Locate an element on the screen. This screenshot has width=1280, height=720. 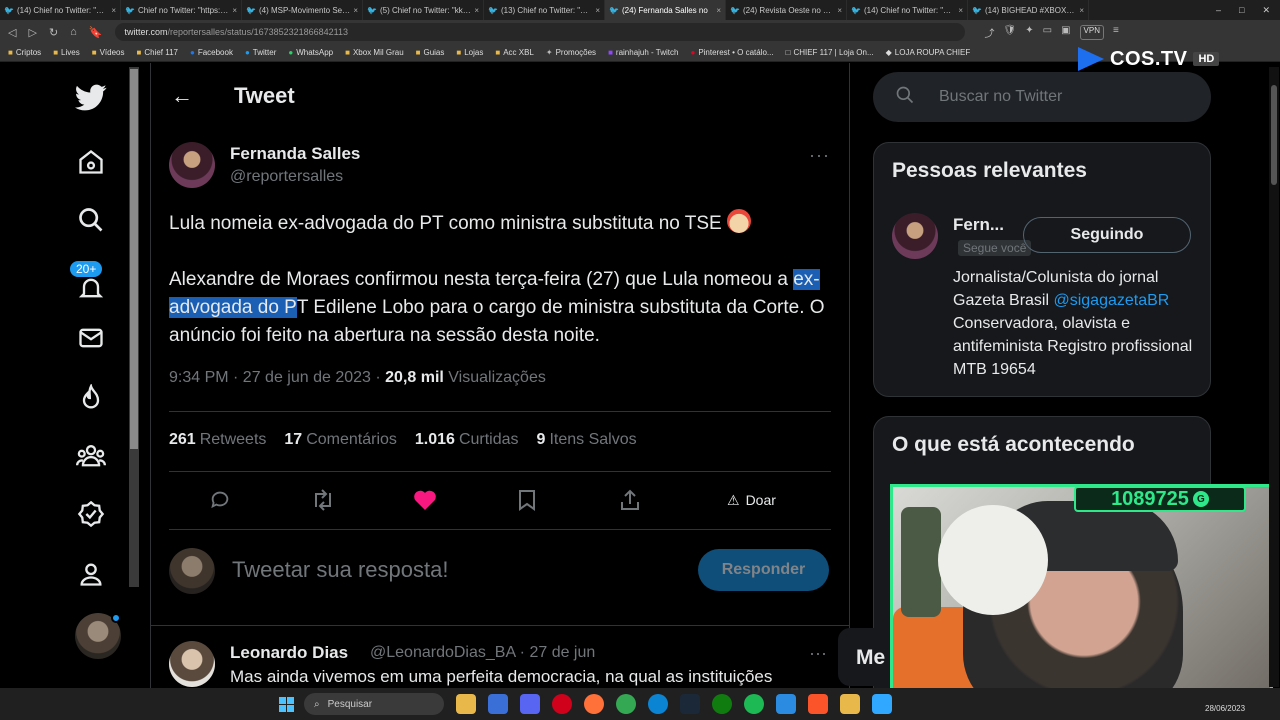
like-heart-icon is located at coordinates (425, 503).